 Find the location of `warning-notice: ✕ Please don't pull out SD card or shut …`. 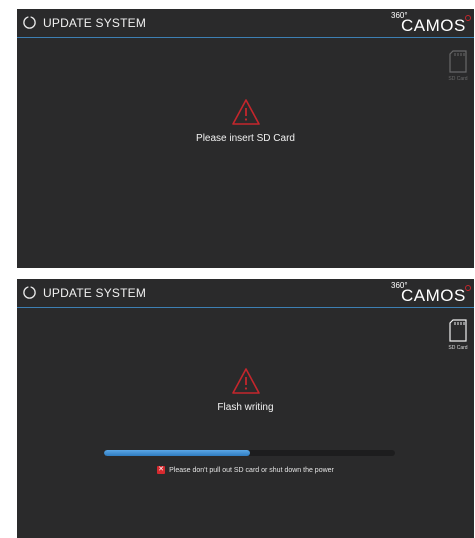

warning-notice: ✕ Please don't pull out SD card or shut … is located at coordinates (245, 470).